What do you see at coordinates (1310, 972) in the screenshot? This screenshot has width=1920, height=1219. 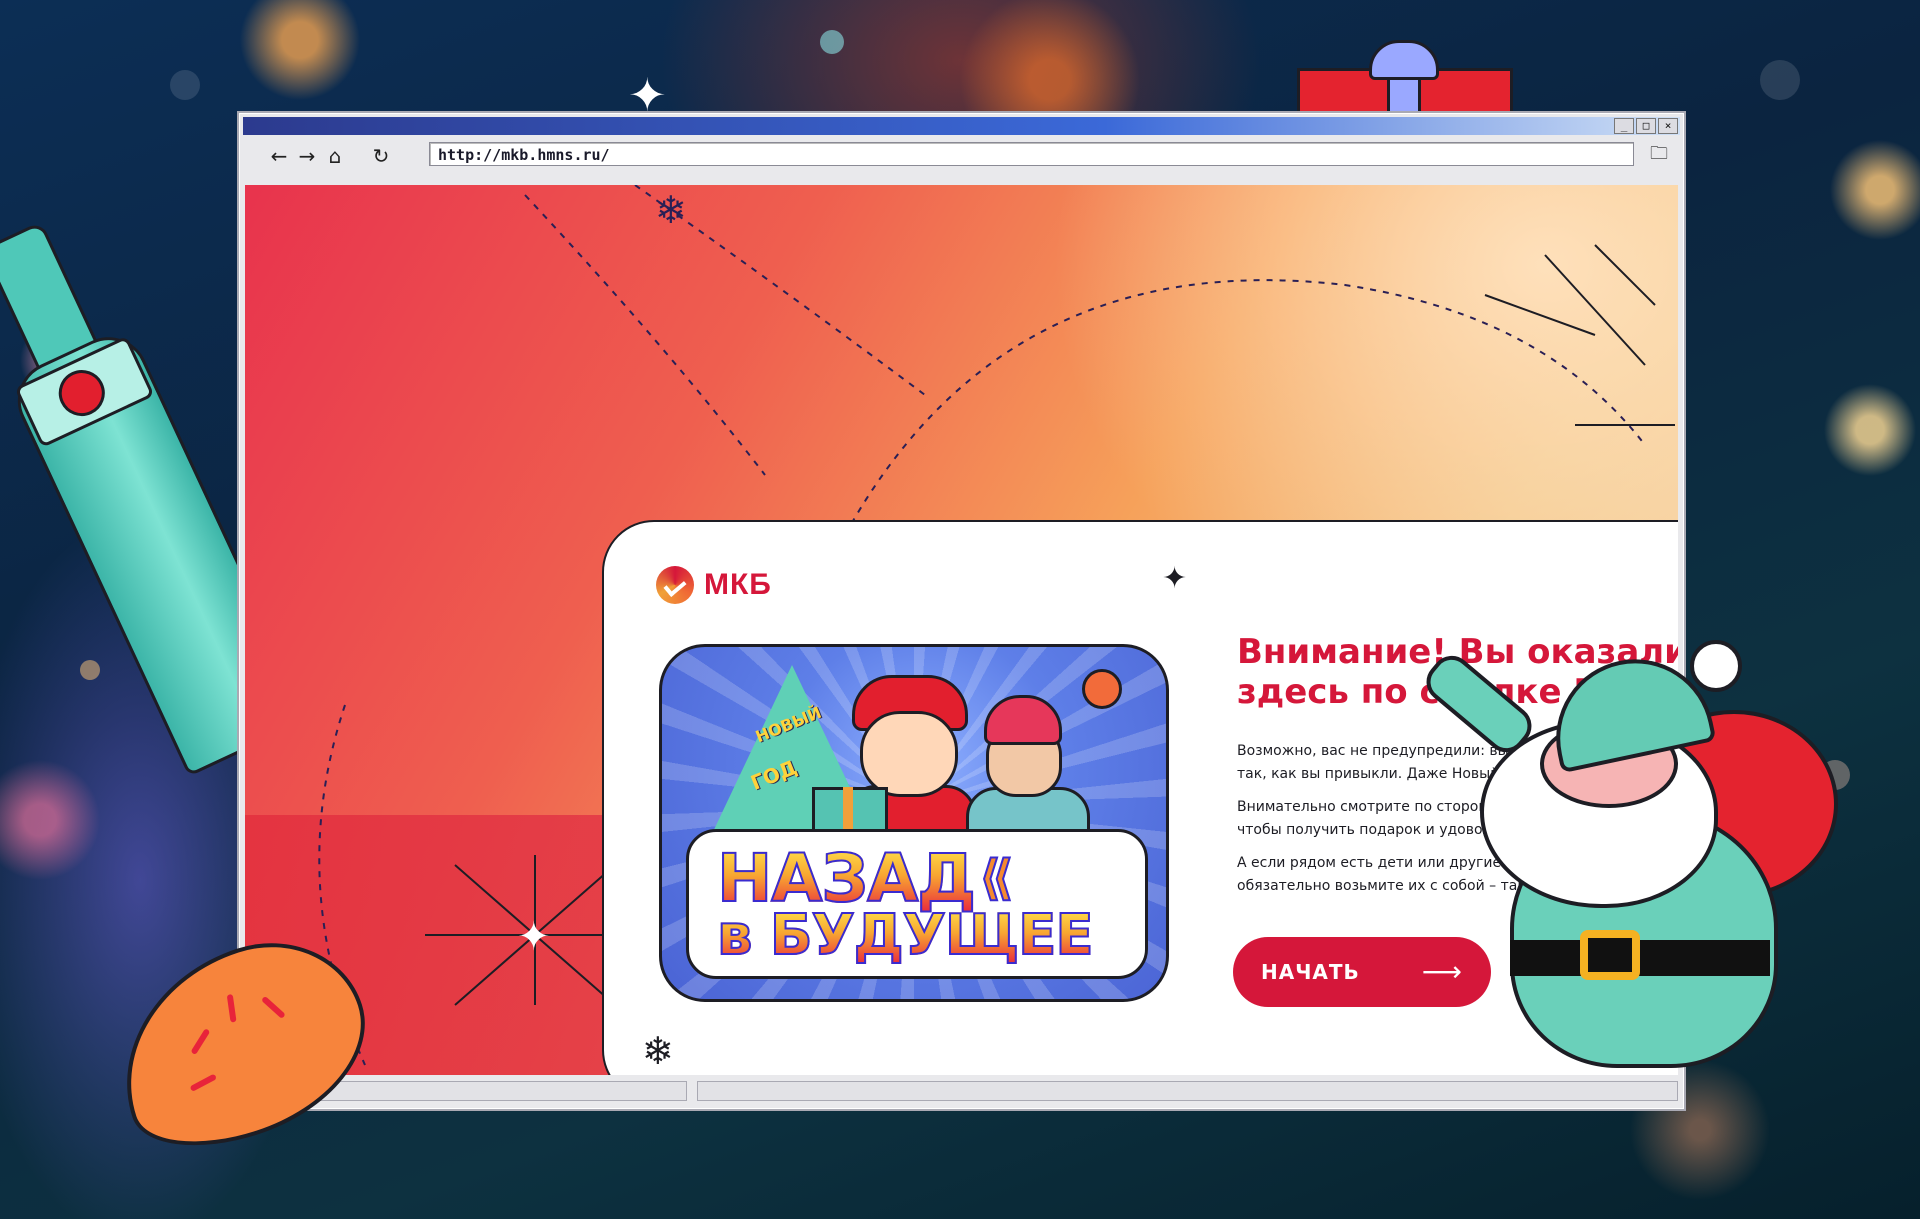 I see `start-button-label: НАЧАТЬ` at bounding box center [1310, 972].